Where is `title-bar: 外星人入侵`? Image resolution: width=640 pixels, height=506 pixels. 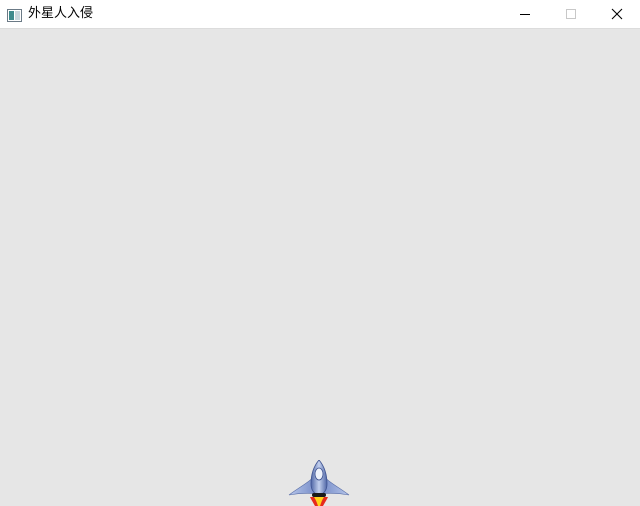 title-bar: 外星人入侵 is located at coordinates (320, 14).